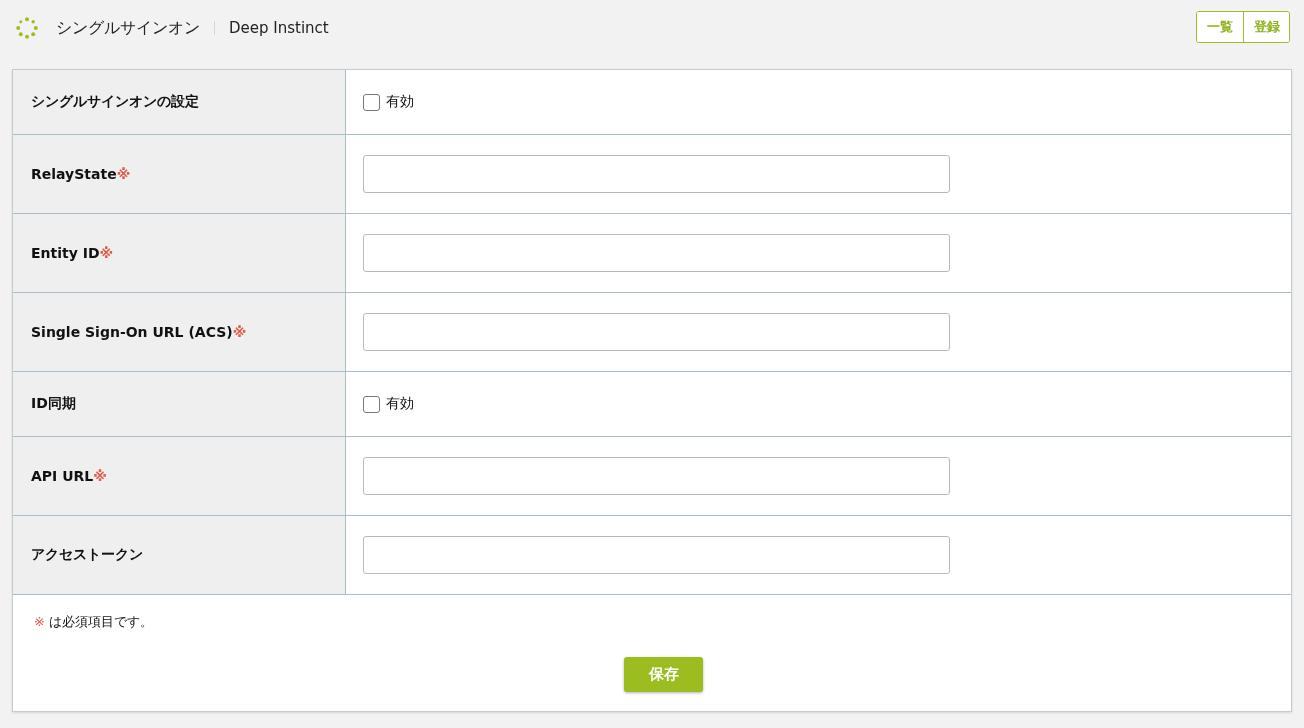  What do you see at coordinates (115, 102) in the screenshot?
I see `field-label: シングルサインオンの設定` at bounding box center [115, 102].